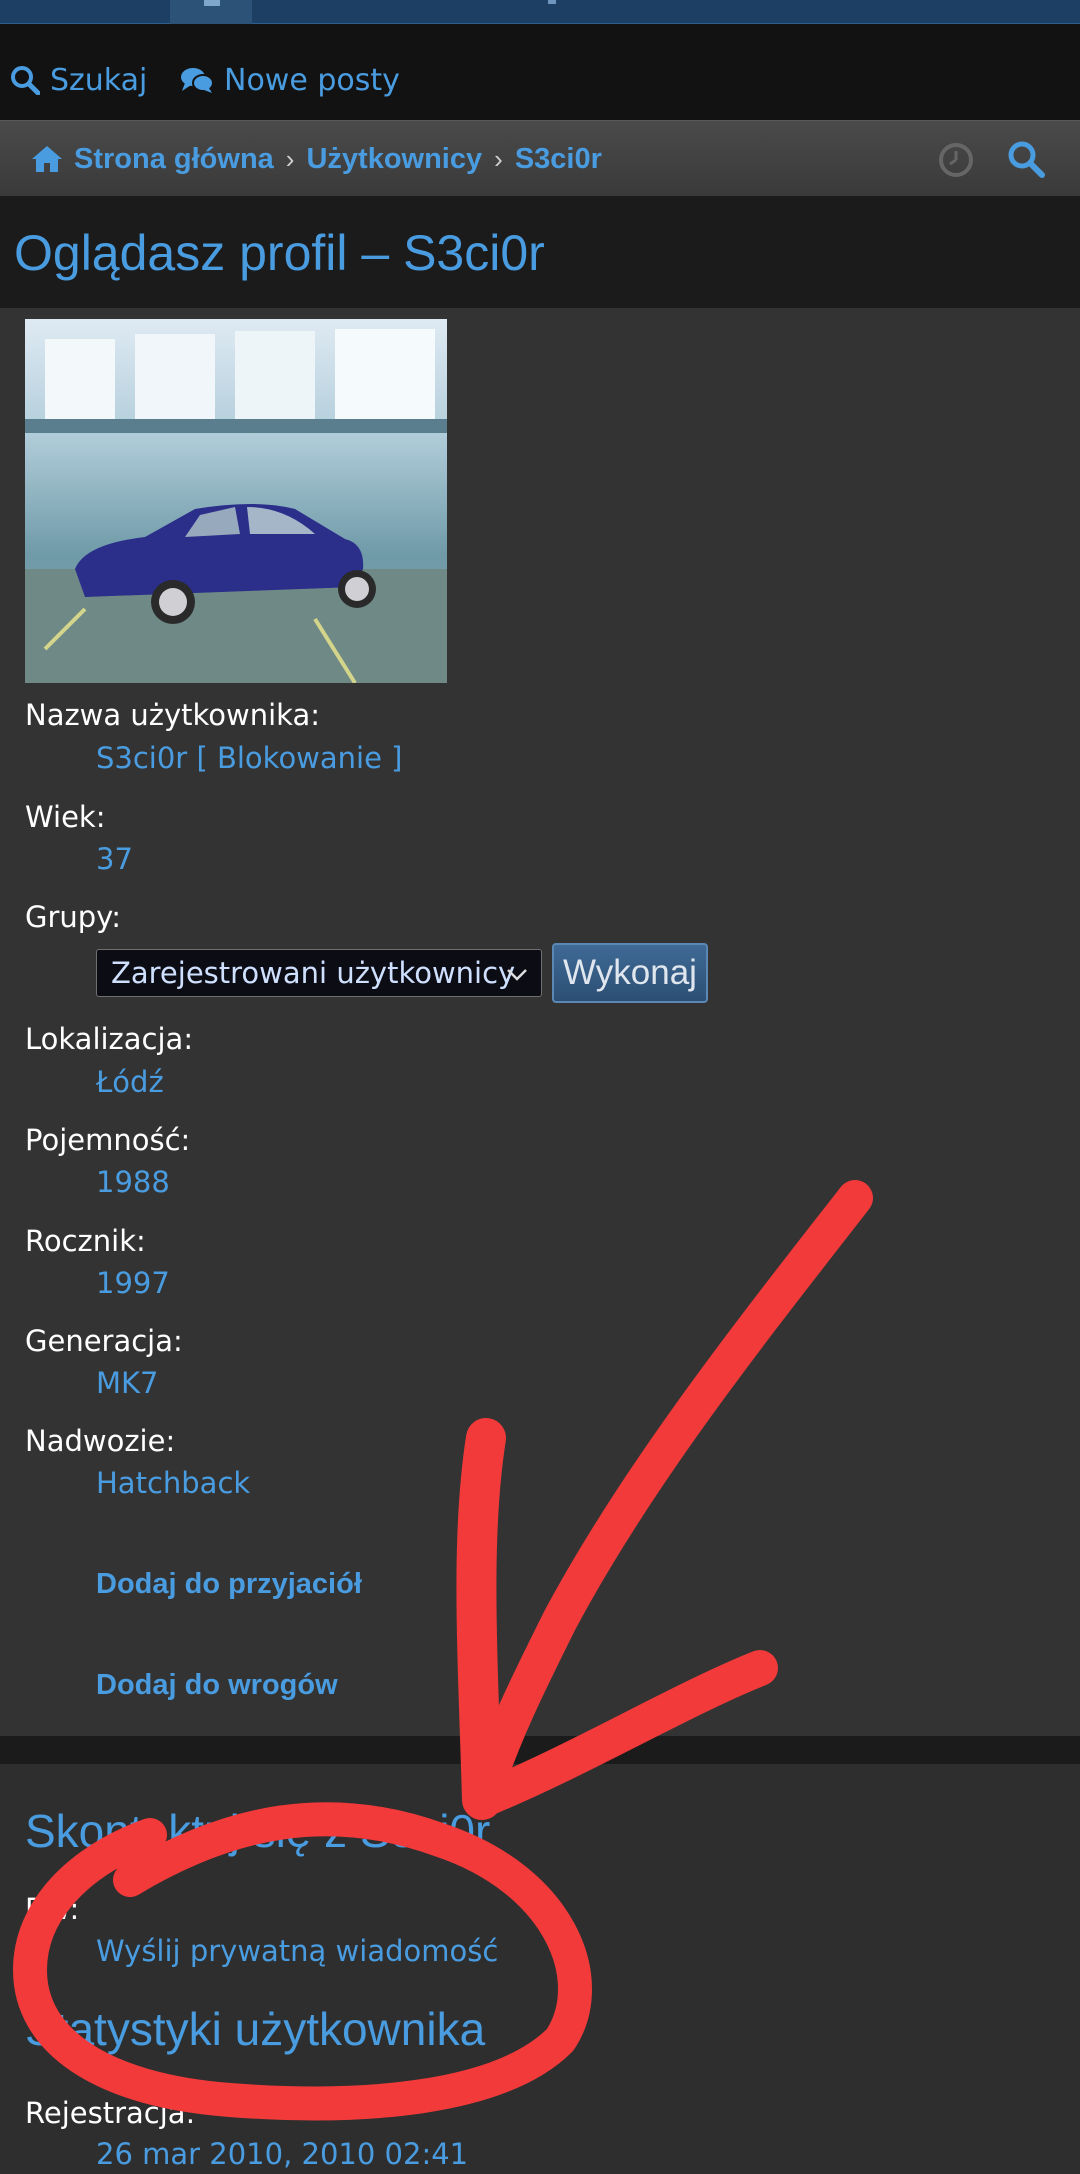 The image size is (1080, 2174). I want to click on execute-button: Wykonaj, so click(630, 973).